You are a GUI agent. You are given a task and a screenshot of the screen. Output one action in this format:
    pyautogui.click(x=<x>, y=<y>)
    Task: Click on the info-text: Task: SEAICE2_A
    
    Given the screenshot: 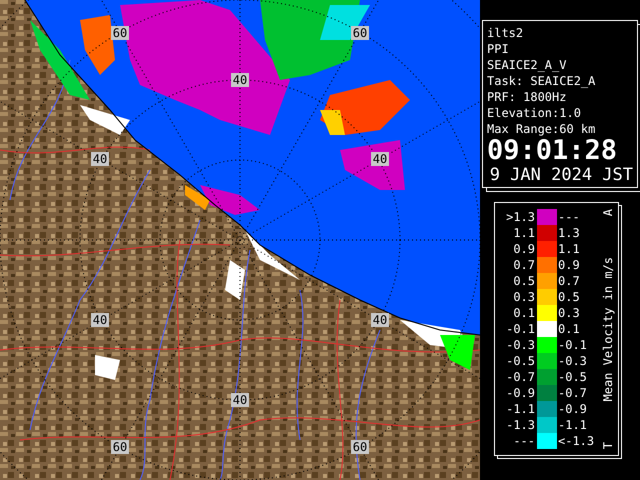 What is the action you would take?
    pyautogui.click(x=541, y=81)
    